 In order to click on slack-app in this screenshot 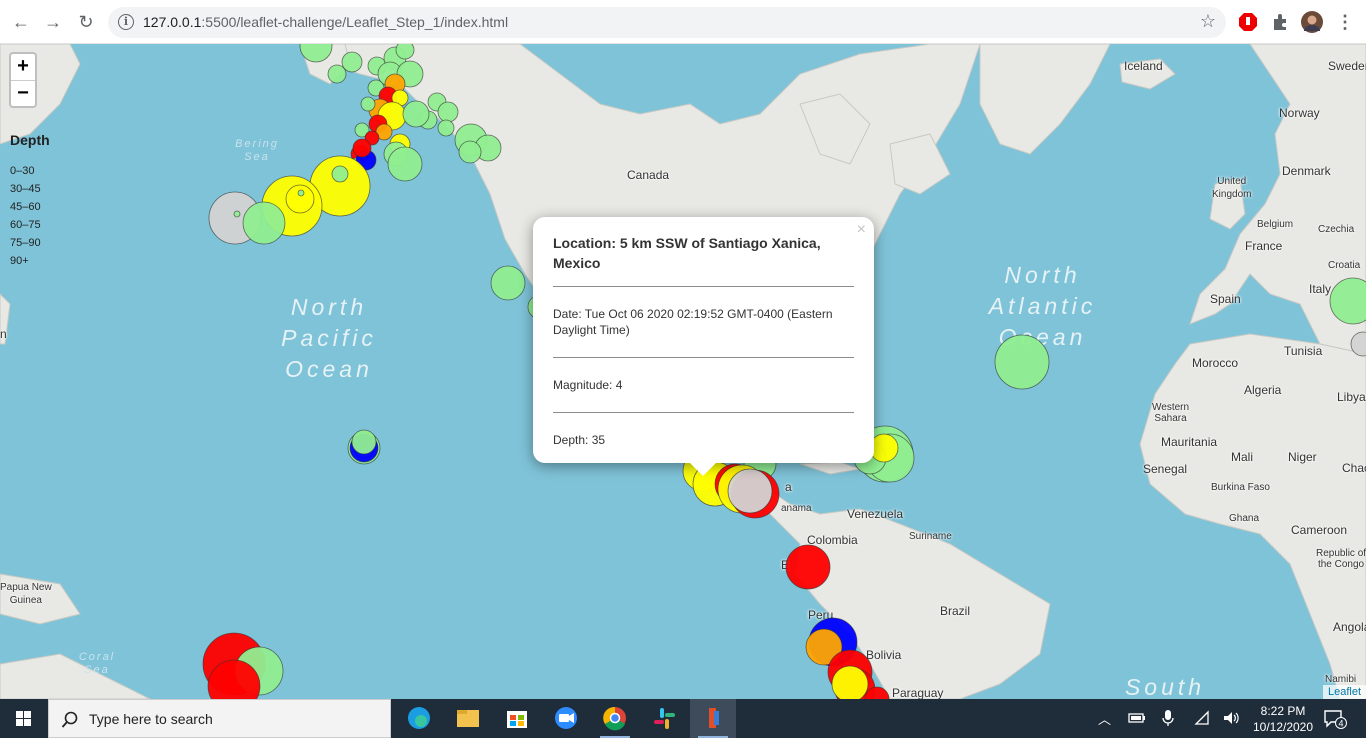, I will do `click(664, 718)`.